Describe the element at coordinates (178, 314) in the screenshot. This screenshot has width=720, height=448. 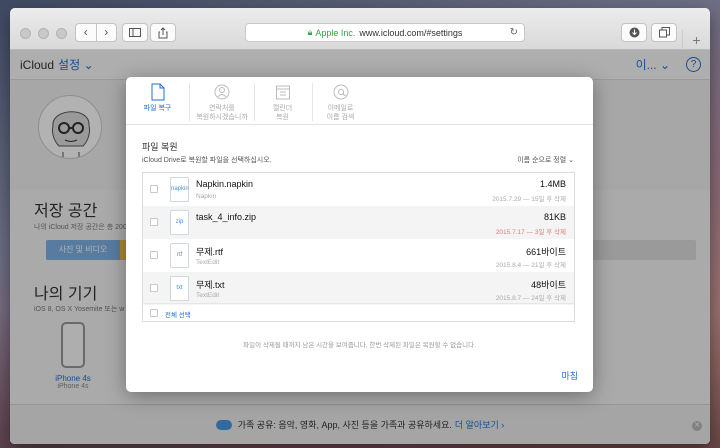
I see `select-all-link: 전체 선택` at that location.